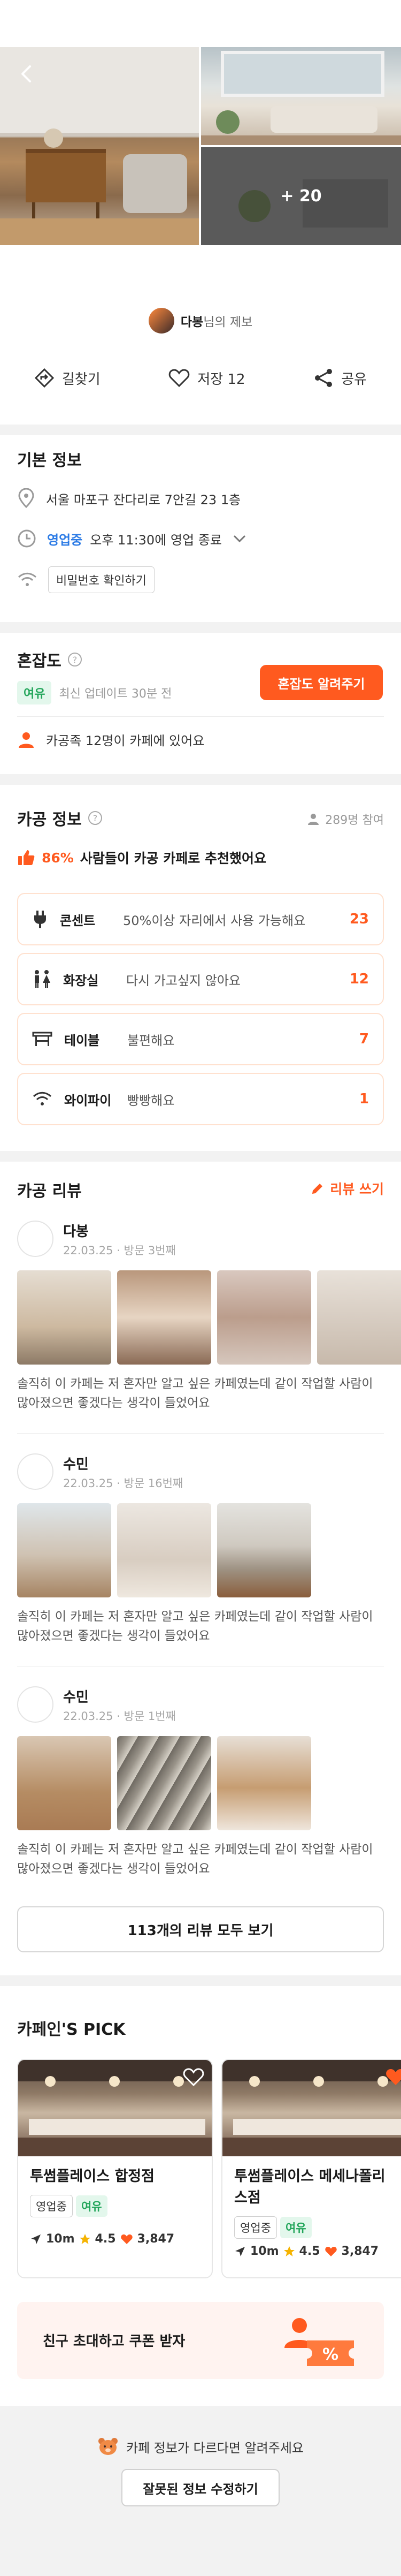  What do you see at coordinates (221, 379) in the screenshot?
I see `save-label: 저장 12` at bounding box center [221, 379].